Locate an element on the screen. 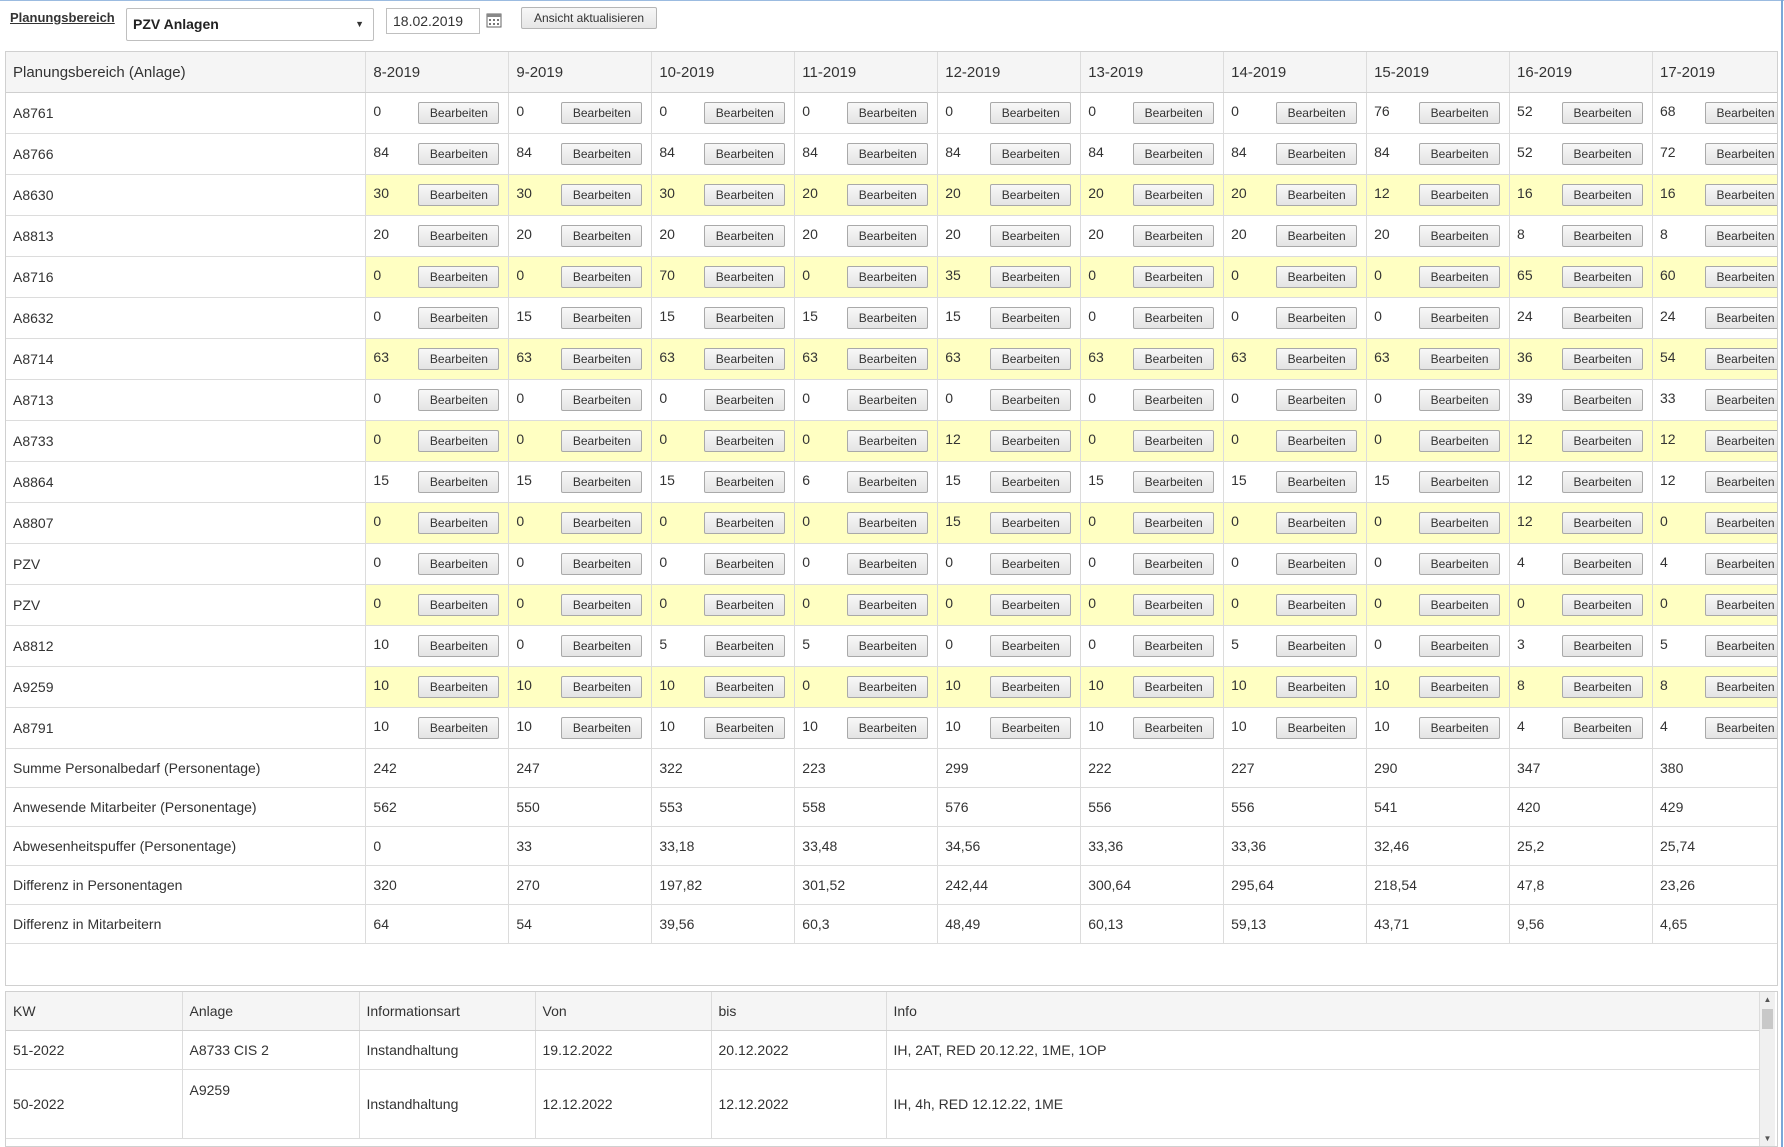 This screenshot has width=1784, height=1147. planungsbereich-link: Planungsbereich is located at coordinates (62, 17).